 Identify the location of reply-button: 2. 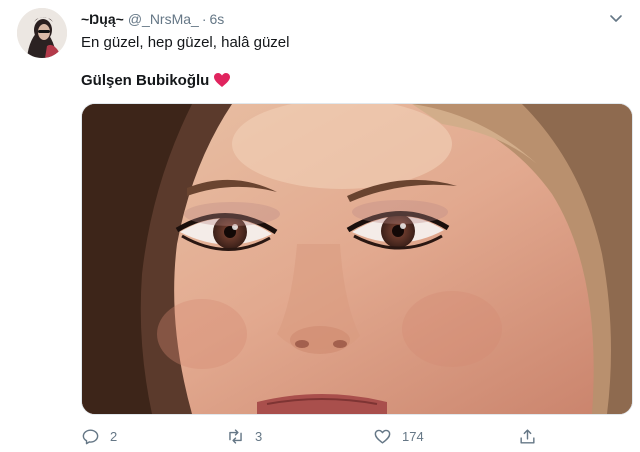
(99, 436).